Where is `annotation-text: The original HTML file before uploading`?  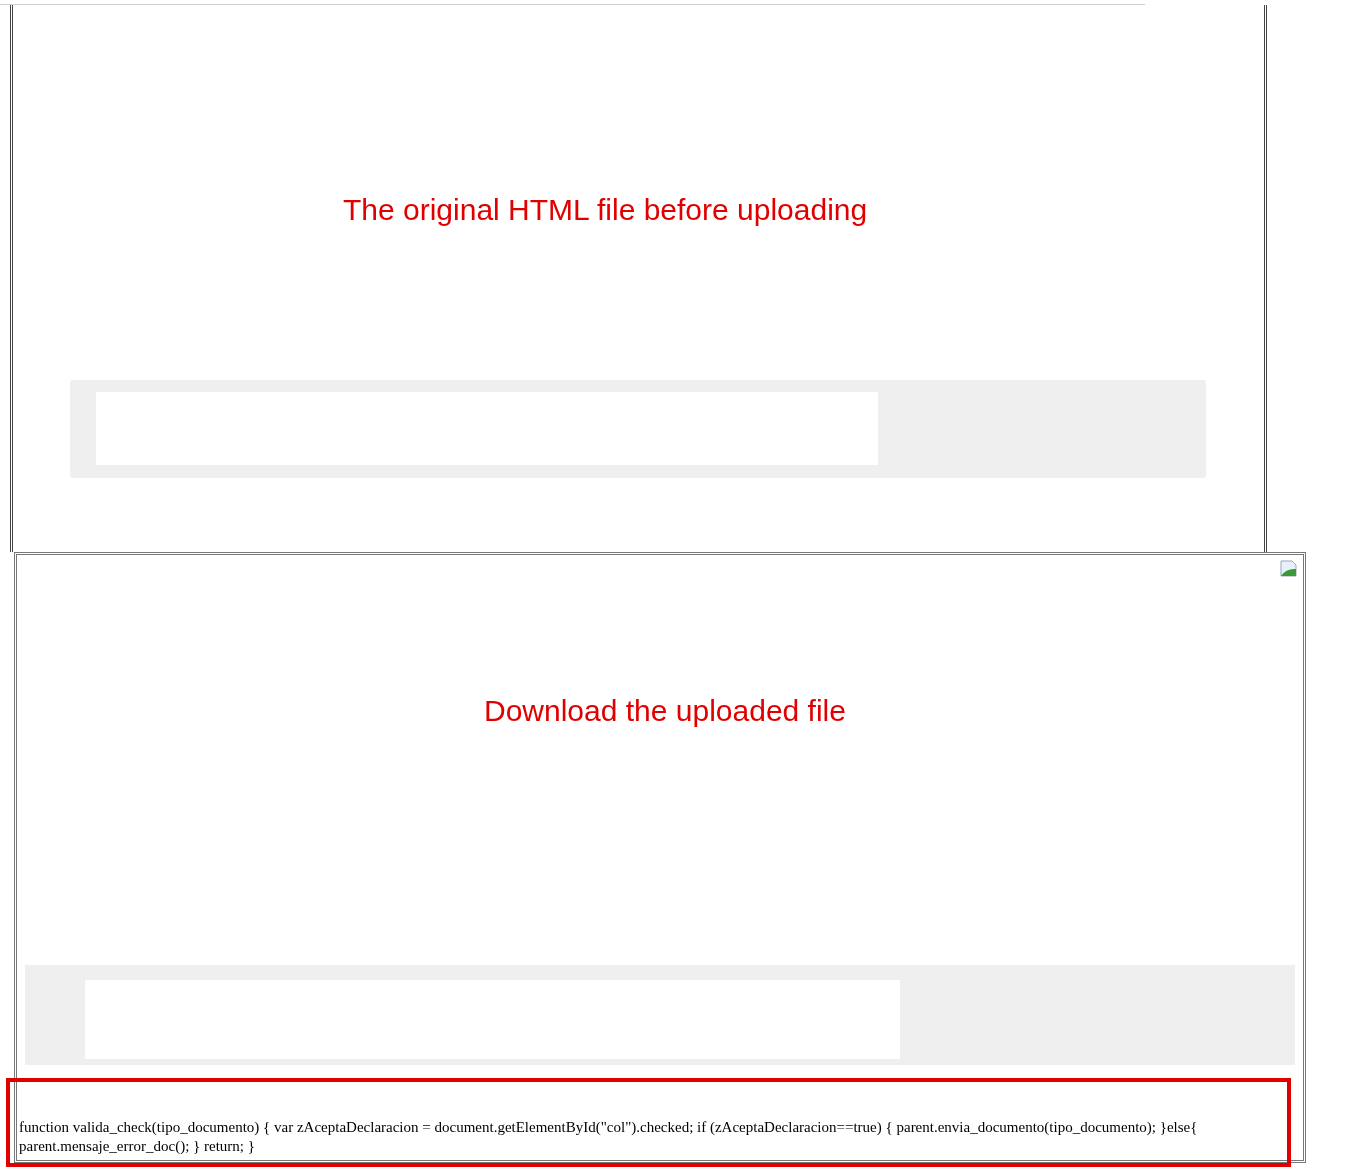 annotation-text: The original HTML file before uploading is located at coordinates (605, 210).